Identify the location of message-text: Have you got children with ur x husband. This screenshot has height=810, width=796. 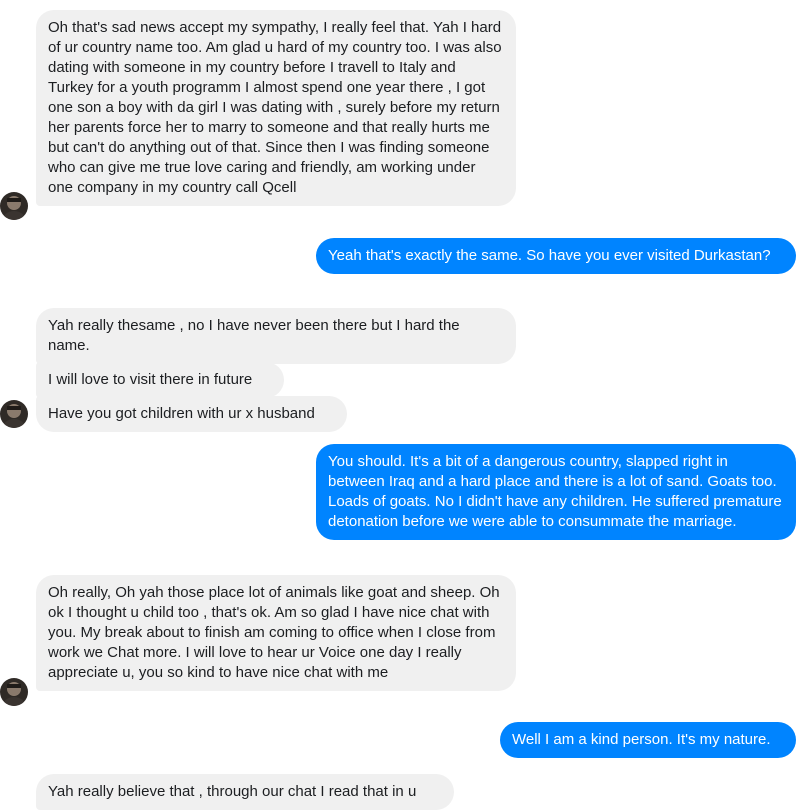
(181, 413).